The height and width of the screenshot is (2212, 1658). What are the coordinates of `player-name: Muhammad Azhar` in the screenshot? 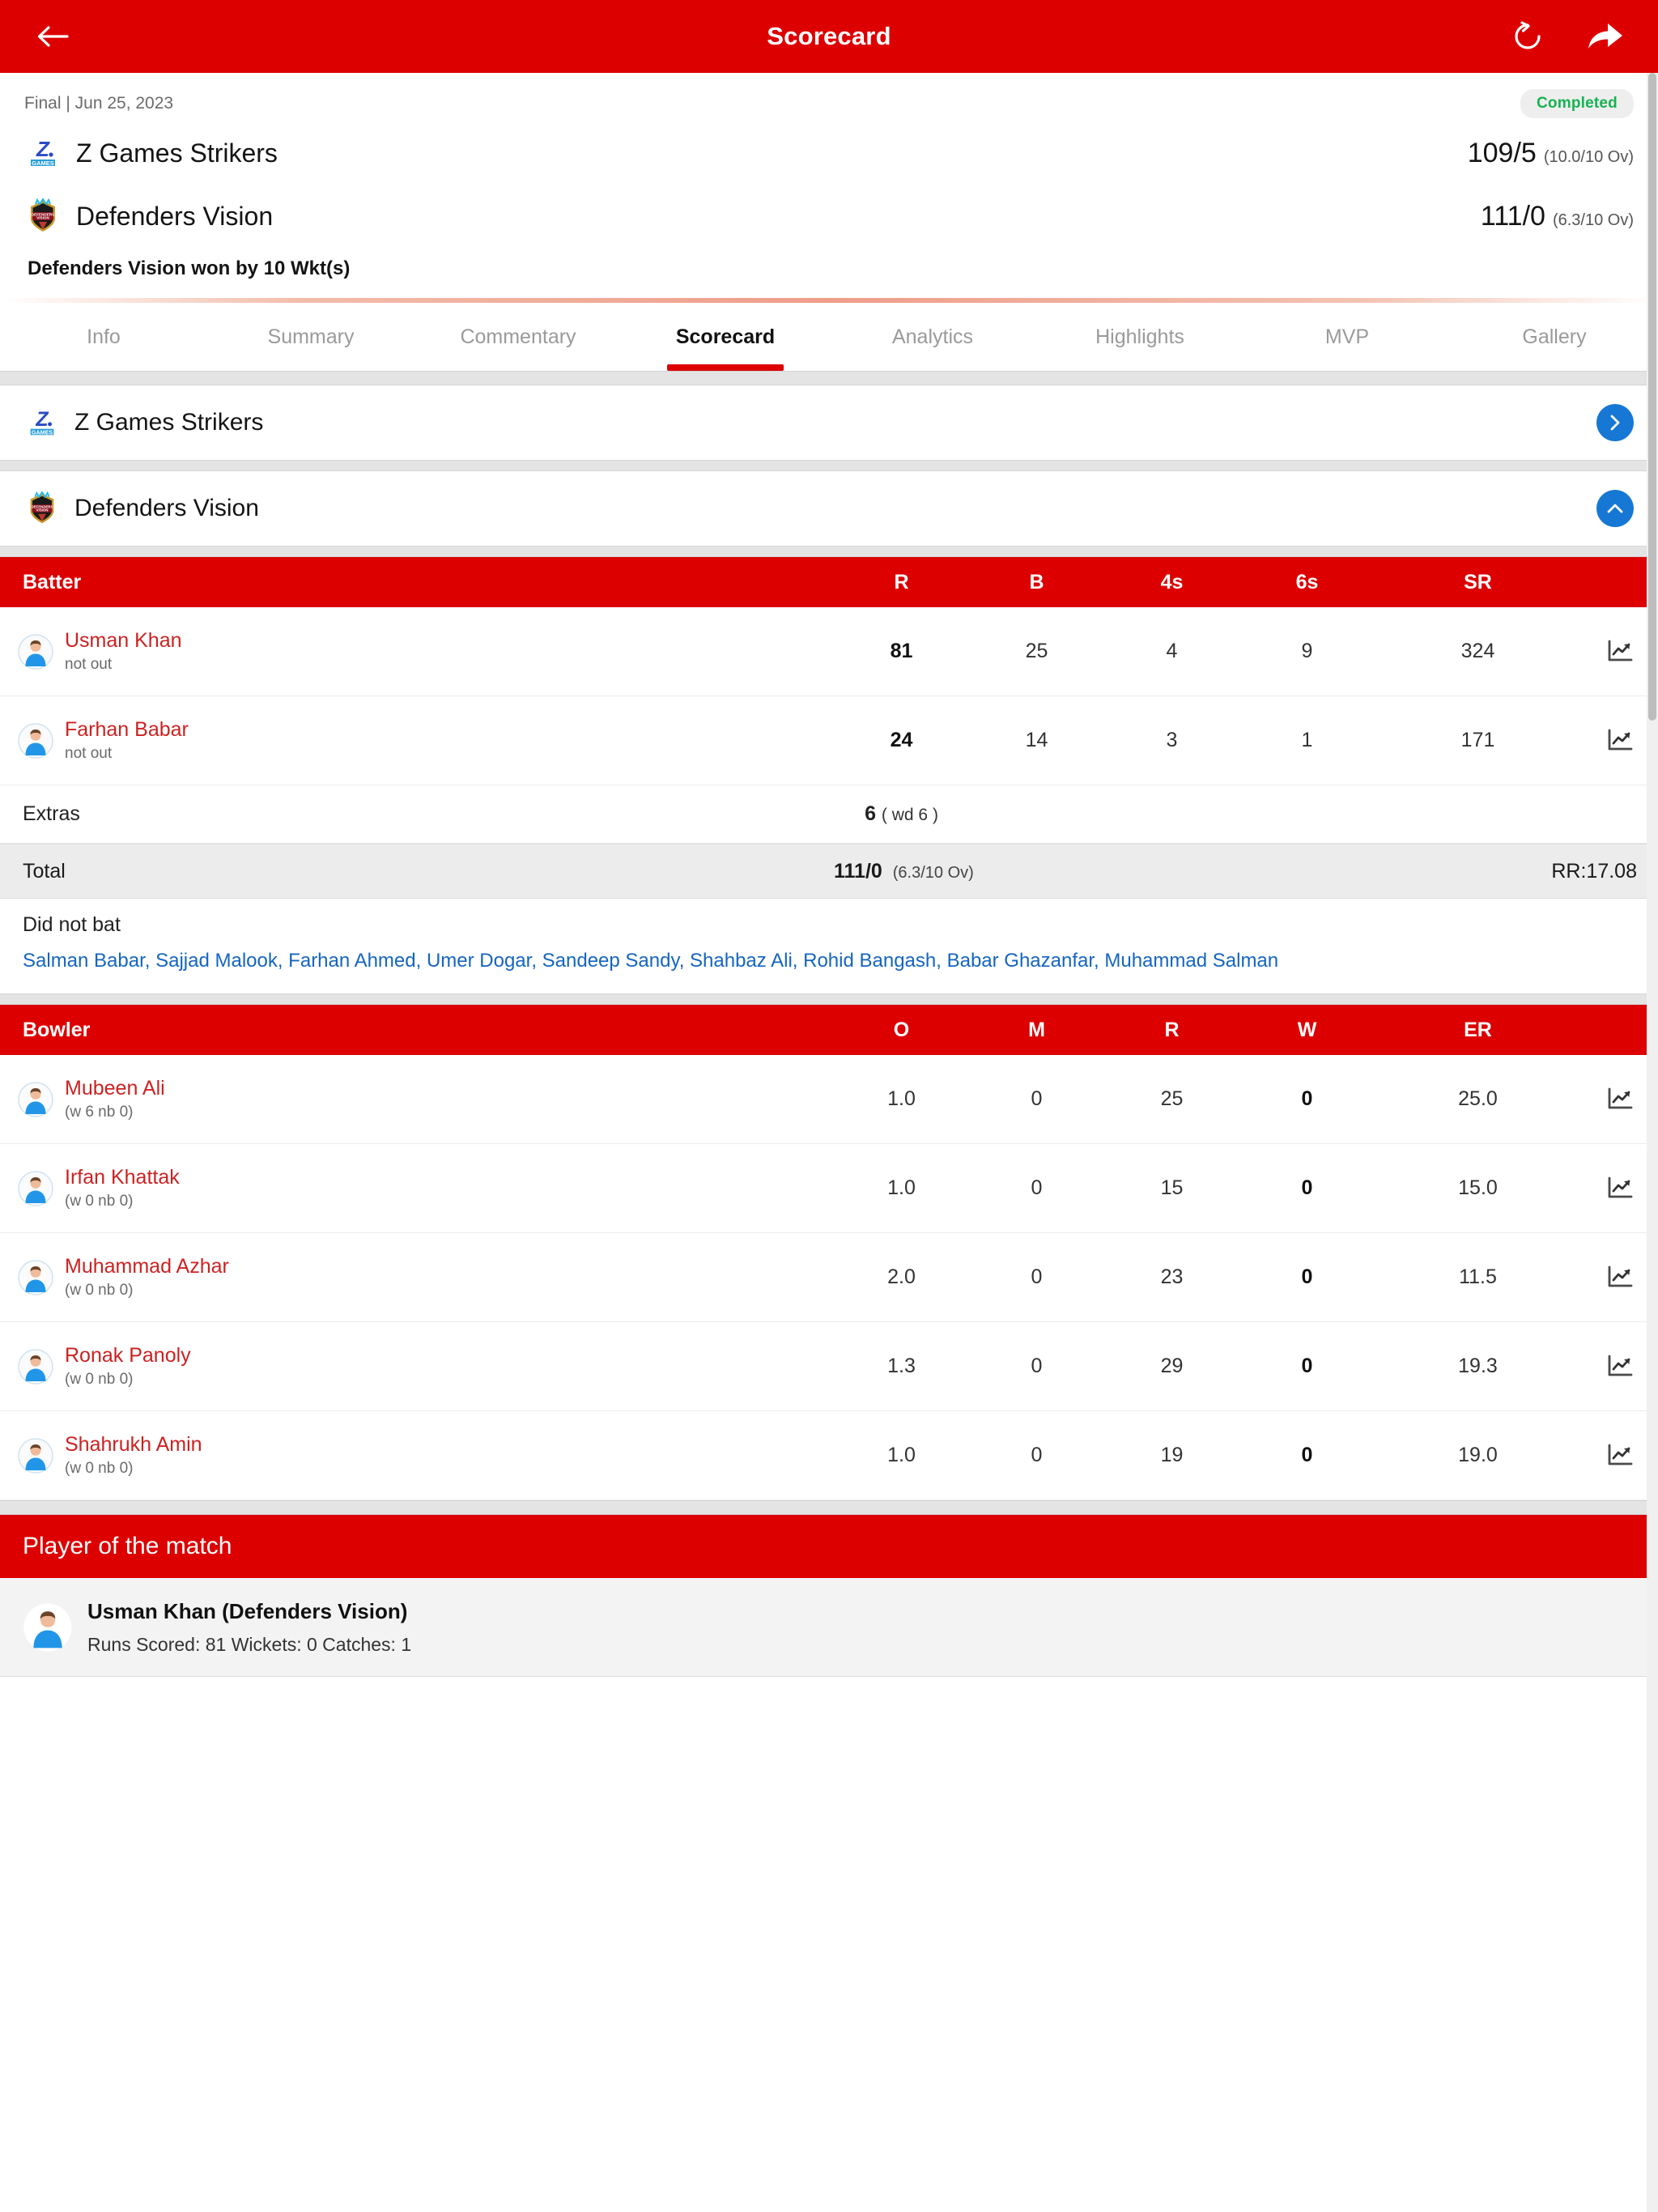 It's located at (147, 1266).